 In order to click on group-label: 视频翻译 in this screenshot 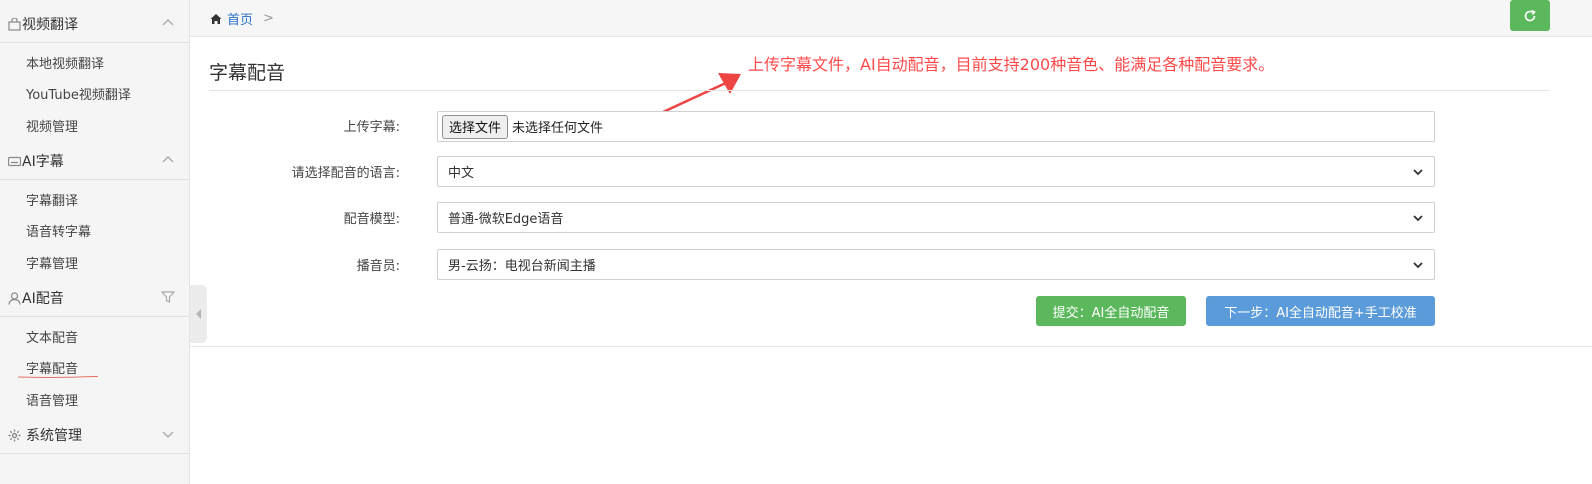, I will do `click(50, 24)`.